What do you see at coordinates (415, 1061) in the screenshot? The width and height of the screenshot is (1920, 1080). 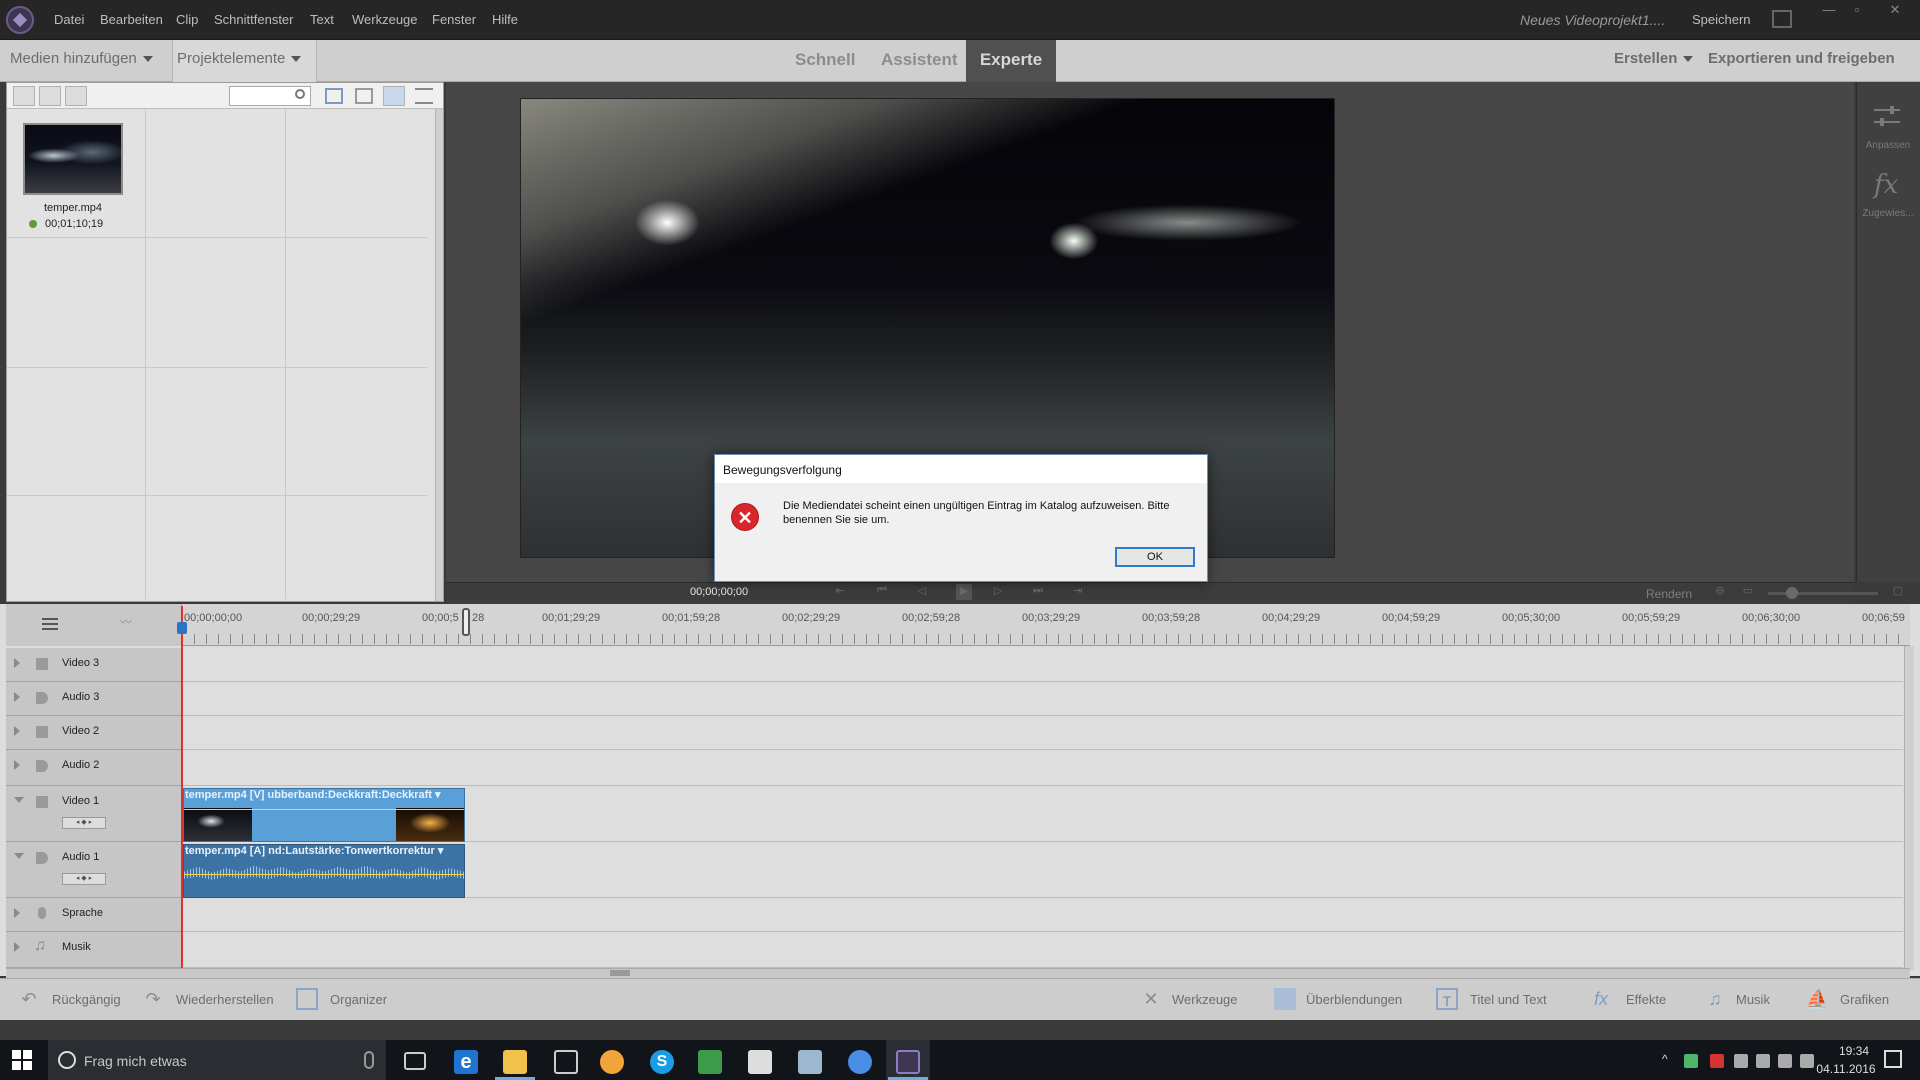 I see `task-view-icon` at bounding box center [415, 1061].